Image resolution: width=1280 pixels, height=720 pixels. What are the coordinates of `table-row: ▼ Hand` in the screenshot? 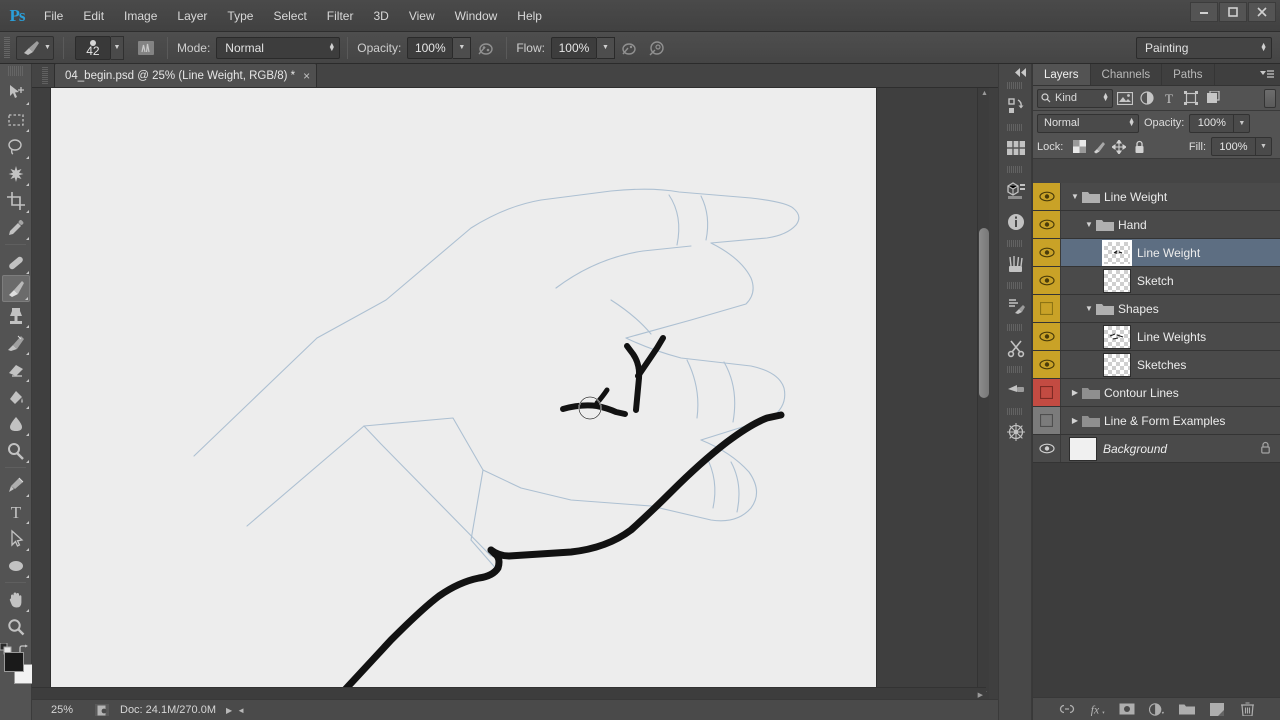 It's located at (1156, 225).